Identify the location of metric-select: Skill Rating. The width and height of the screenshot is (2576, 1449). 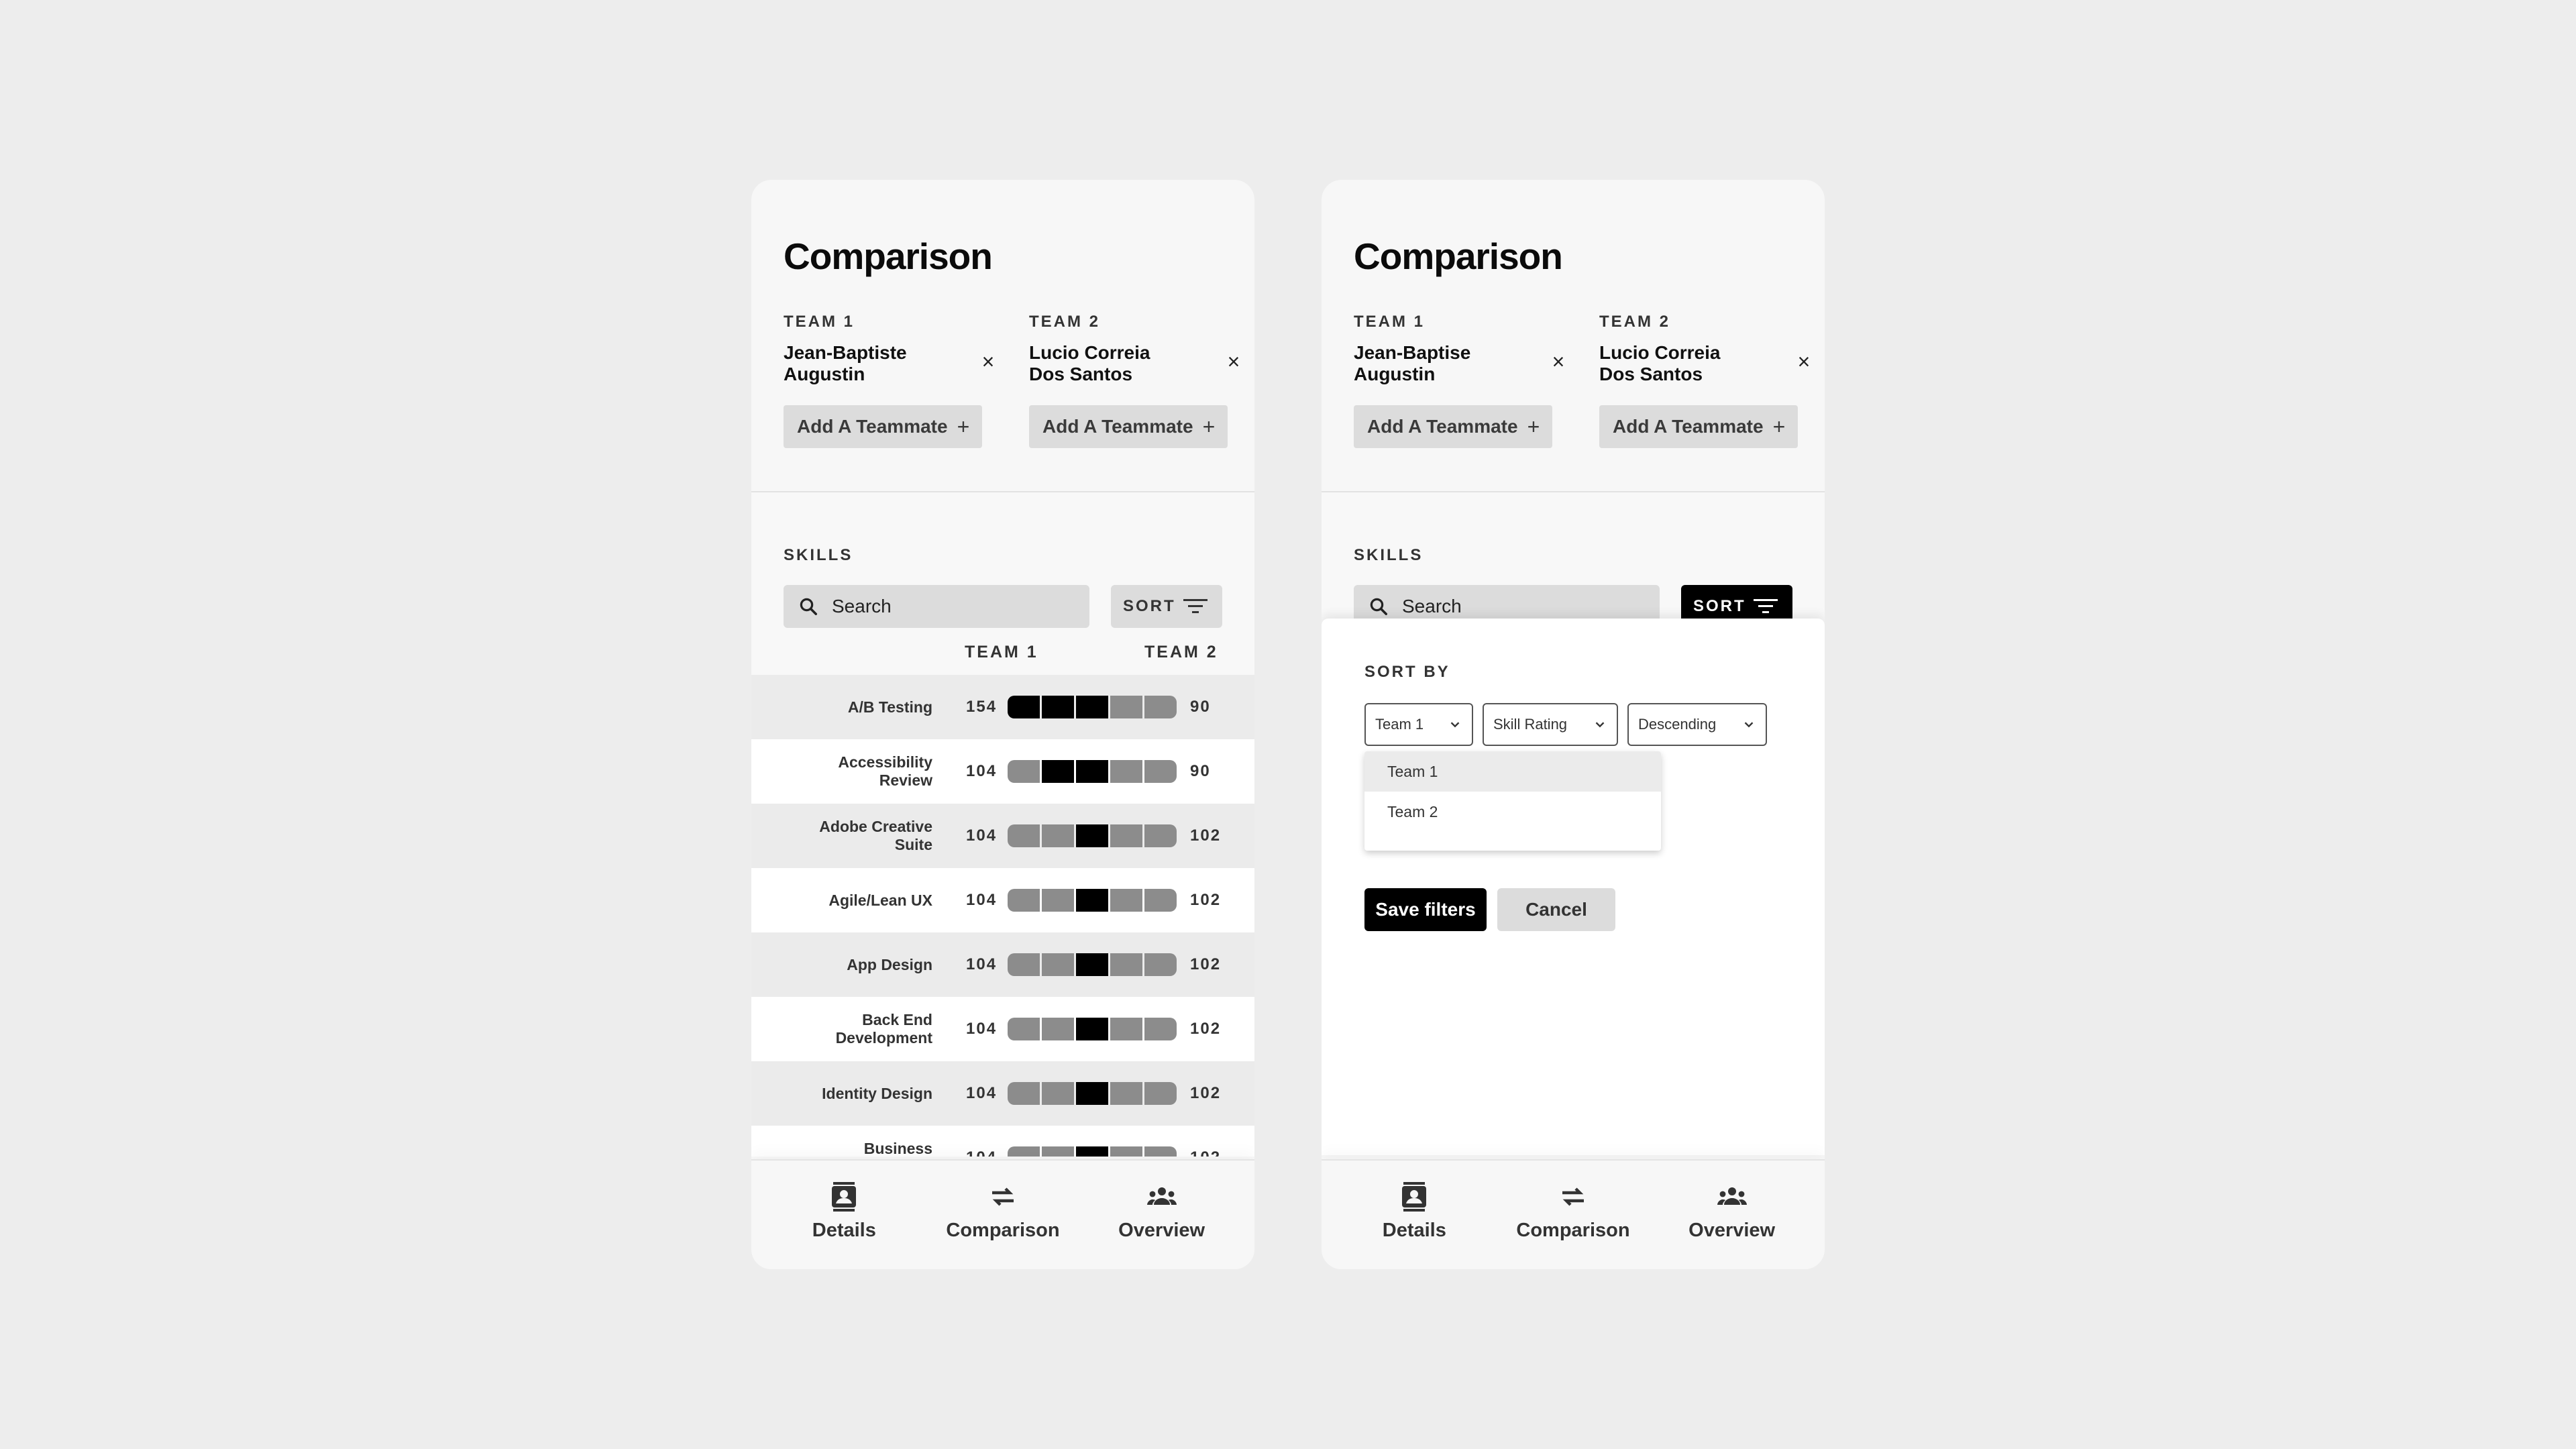
(1550, 724).